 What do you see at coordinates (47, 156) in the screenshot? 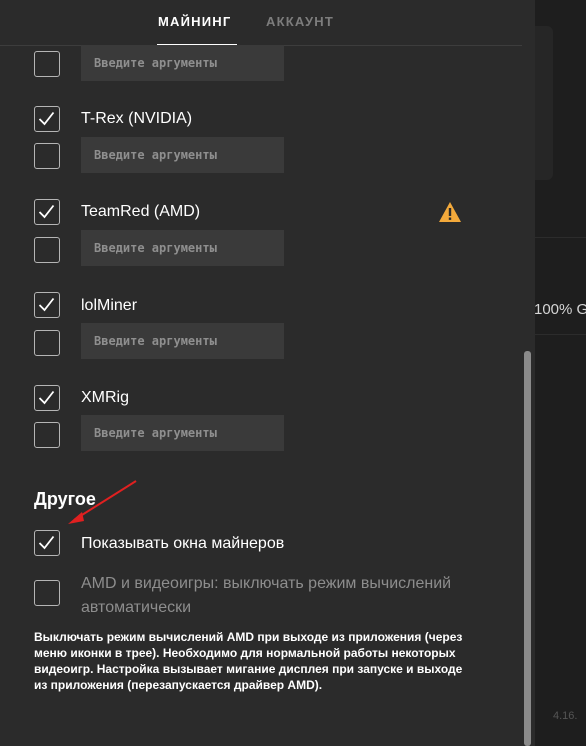
I see `args-checkbox-trex` at bounding box center [47, 156].